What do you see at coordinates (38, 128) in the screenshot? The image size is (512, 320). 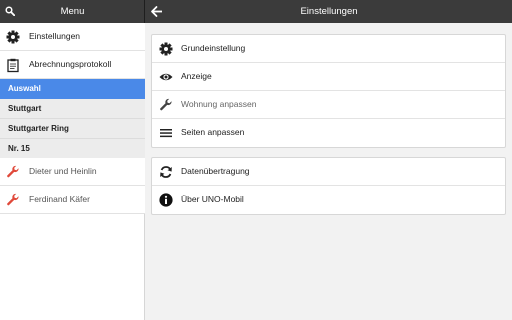 I see `selection-street-label: Stuttgarter Ring` at bounding box center [38, 128].